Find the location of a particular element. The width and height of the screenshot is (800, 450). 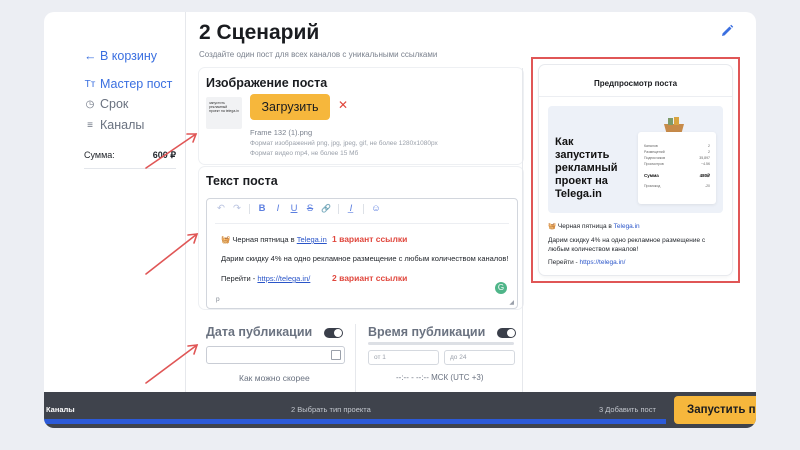

preview-line-1: 🧺 Черная пятница в Telega.in is located at coordinates (638, 226).